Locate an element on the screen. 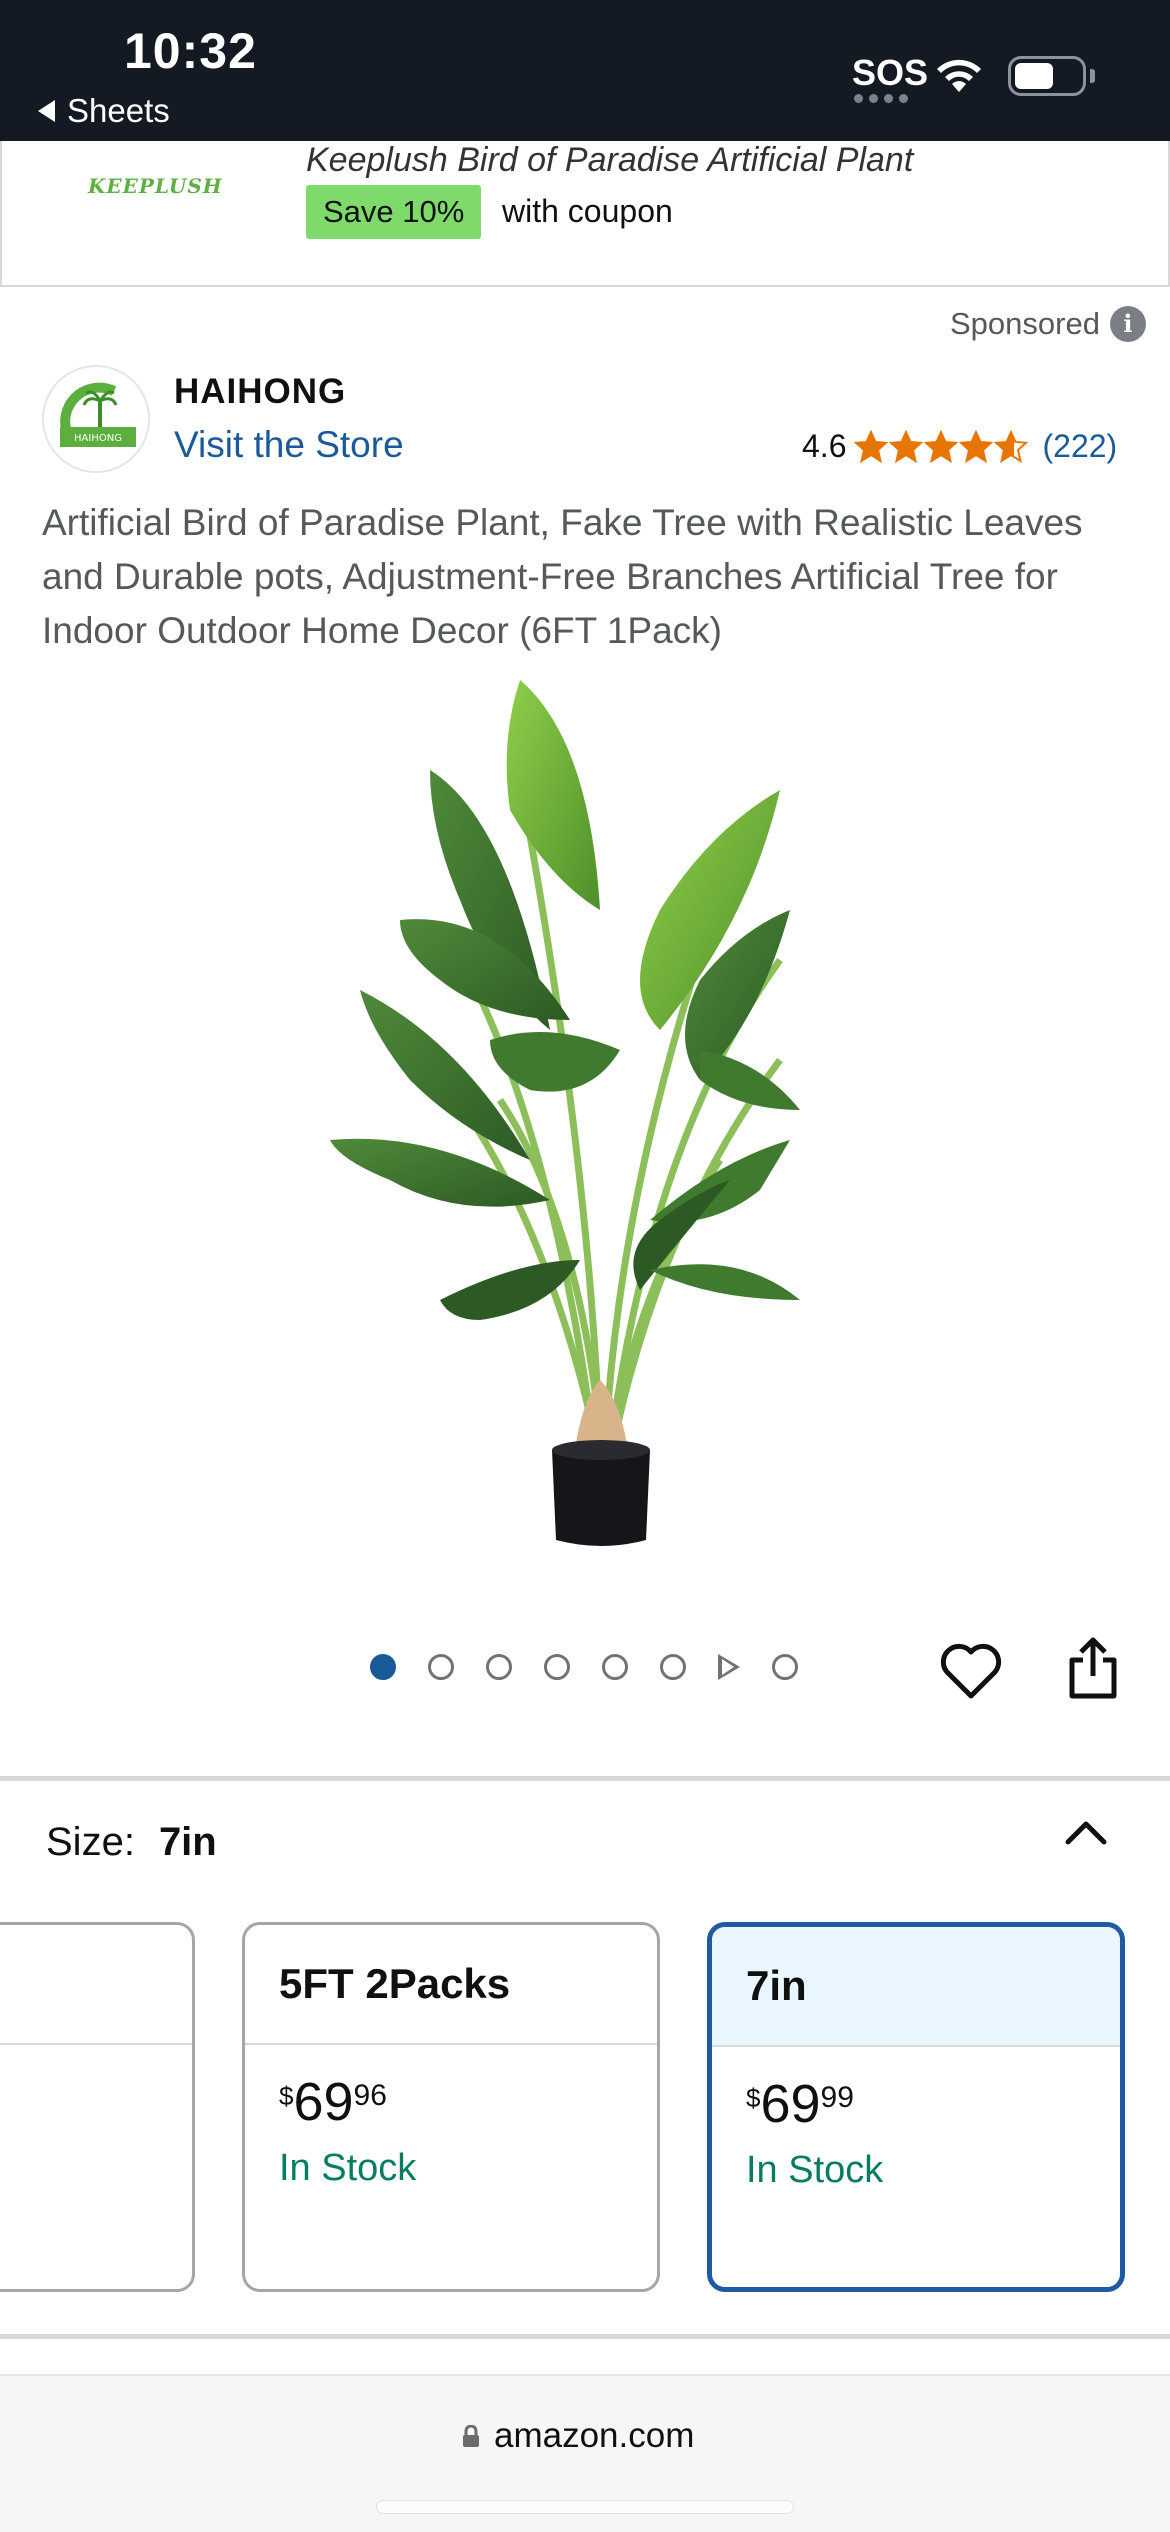 The width and height of the screenshot is (1170, 2532). rating-summary: 4.6 (222) is located at coordinates (959, 446).